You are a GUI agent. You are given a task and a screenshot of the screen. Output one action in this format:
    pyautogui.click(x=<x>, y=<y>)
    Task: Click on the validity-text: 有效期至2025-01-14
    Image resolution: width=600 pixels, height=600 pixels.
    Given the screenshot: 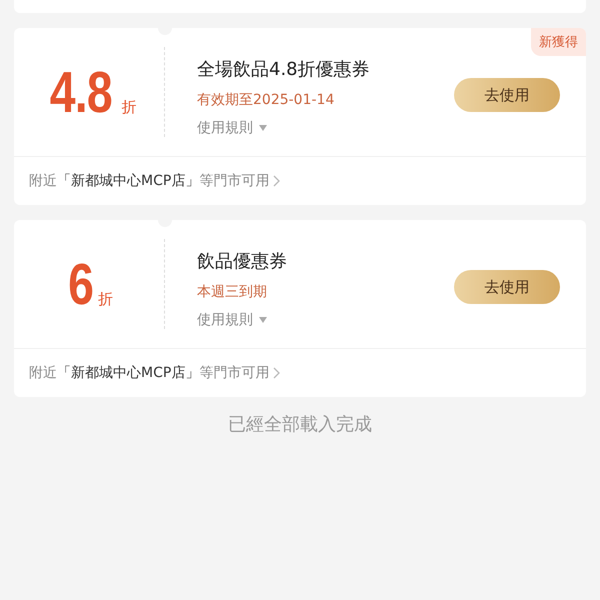 What is the action you would take?
    pyautogui.click(x=266, y=100)
    